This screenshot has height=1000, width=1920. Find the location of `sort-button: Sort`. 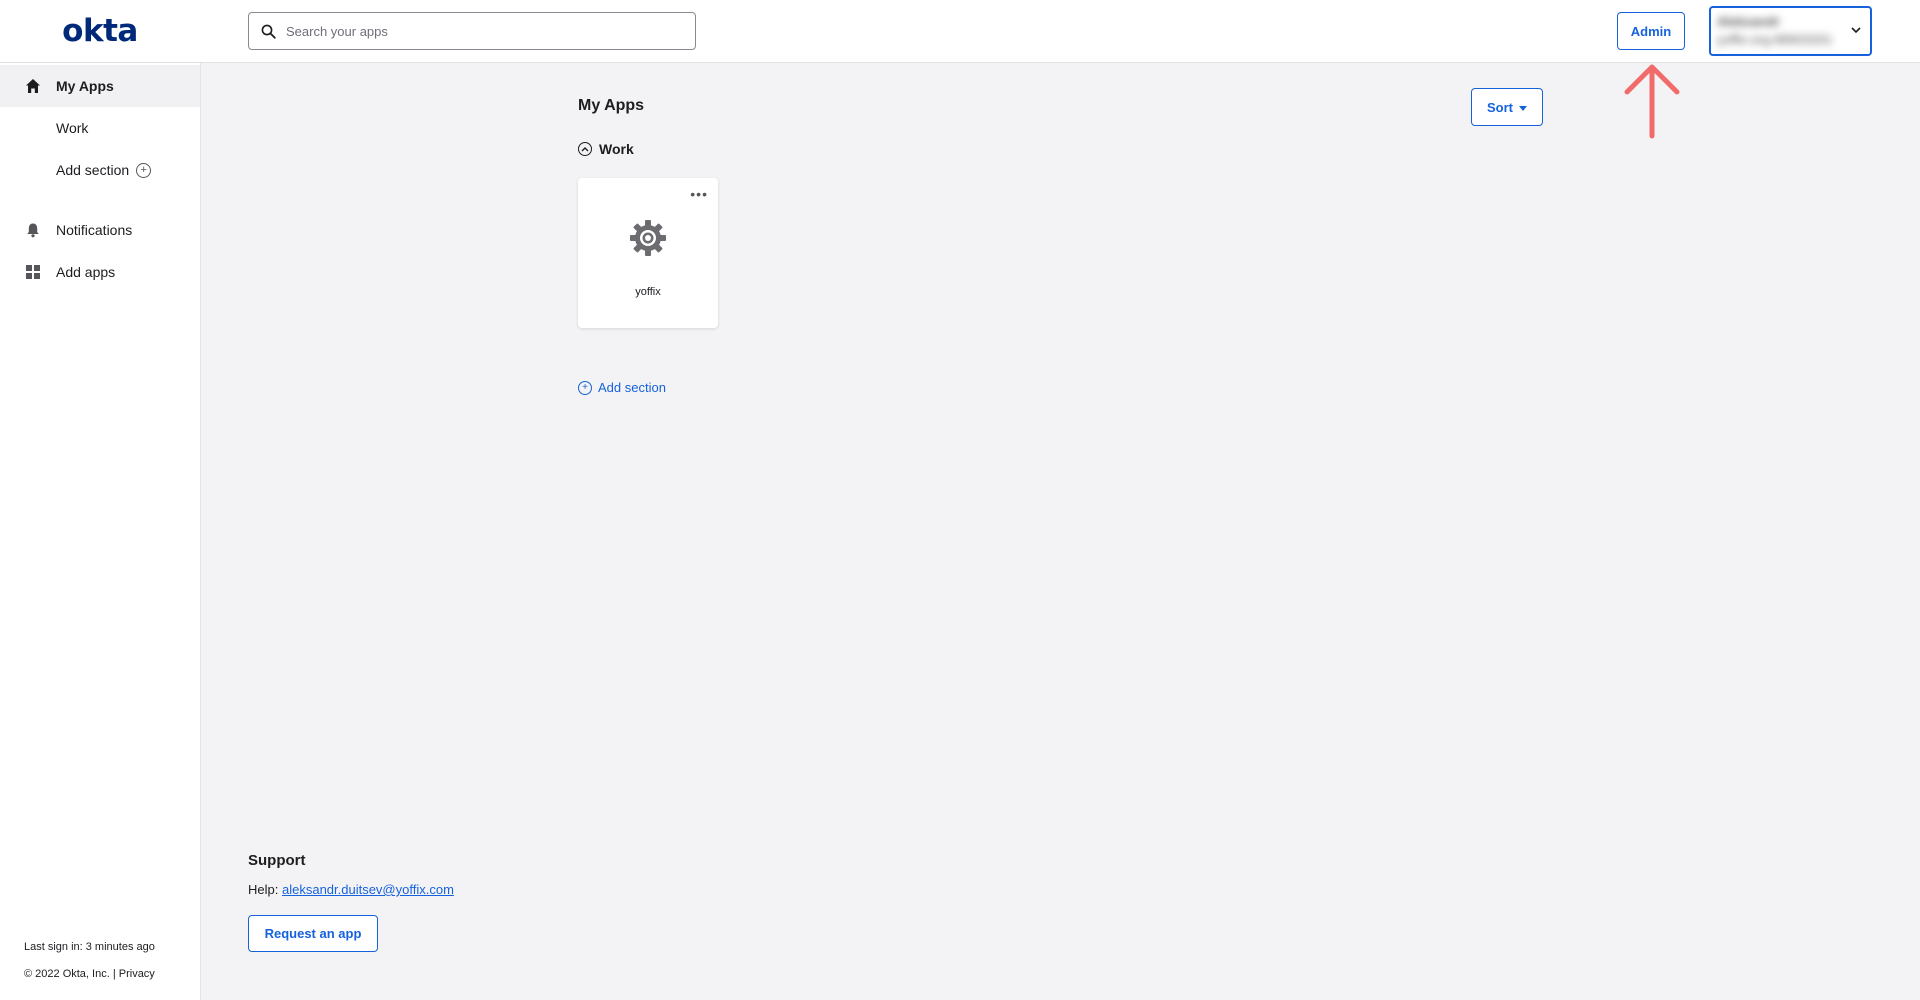

sort-button: Sort is located at coordinates (1507, 107).